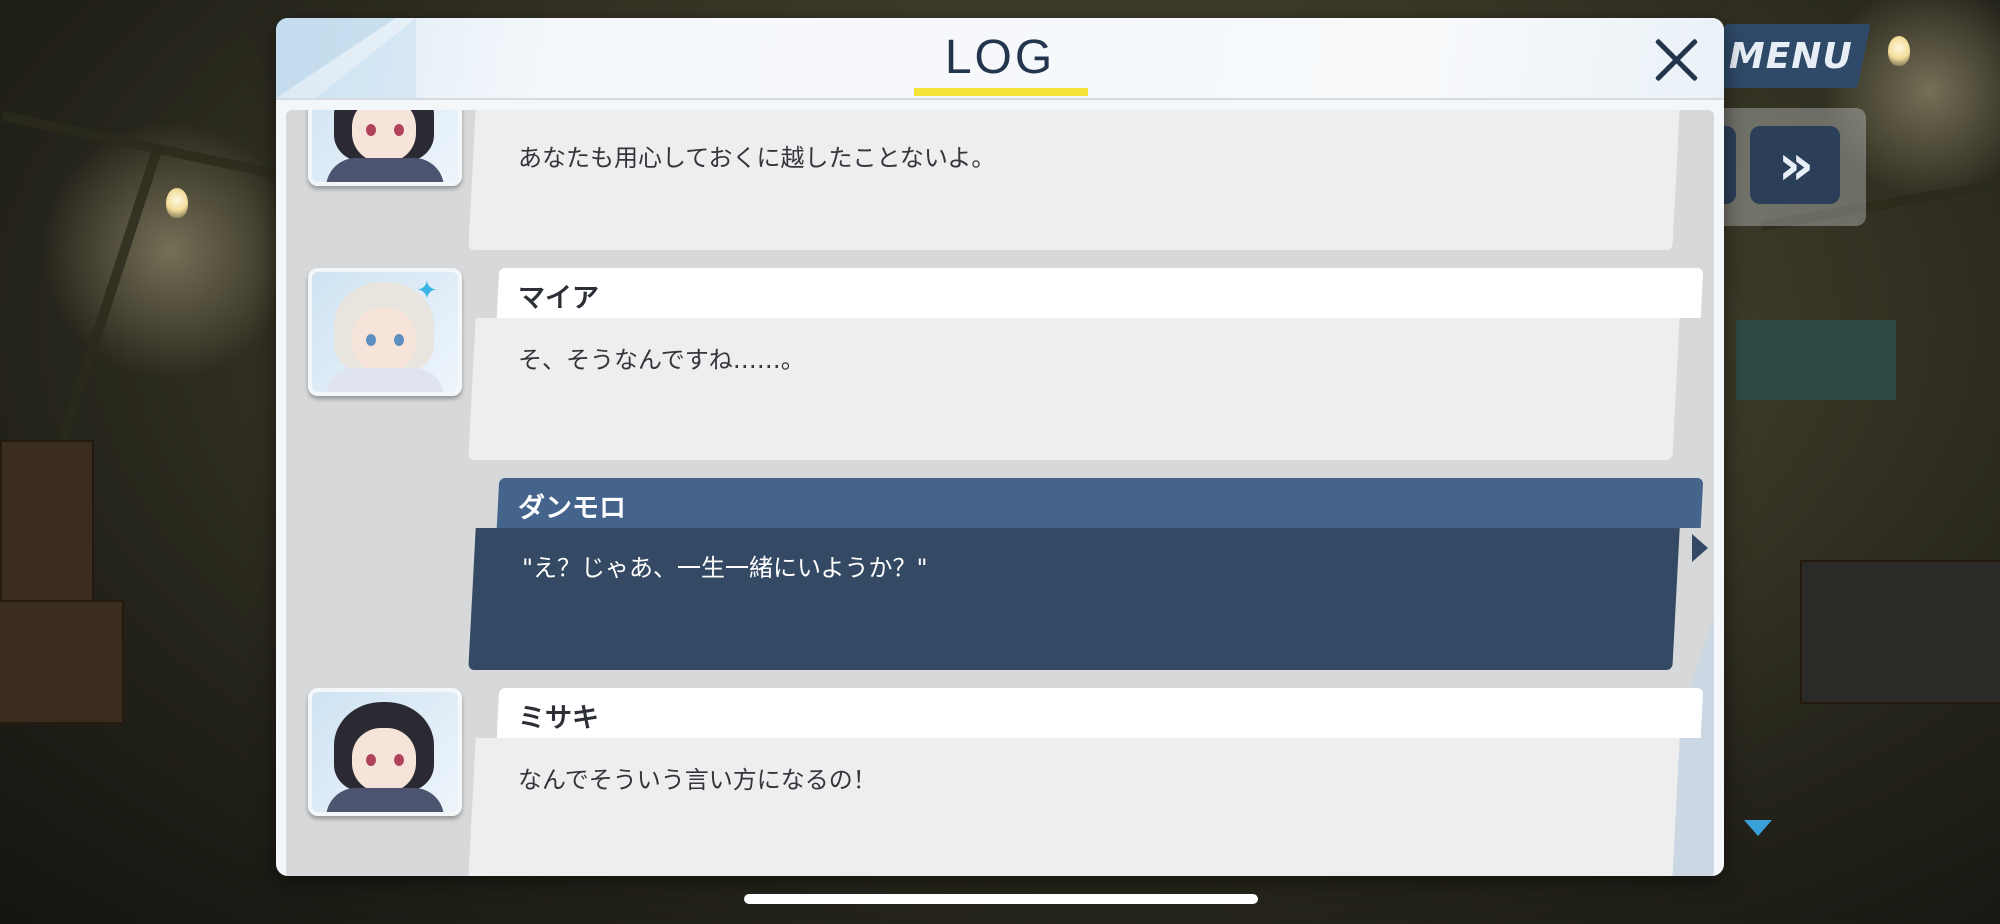  I want to click on title-underline, so click(1001, 92).